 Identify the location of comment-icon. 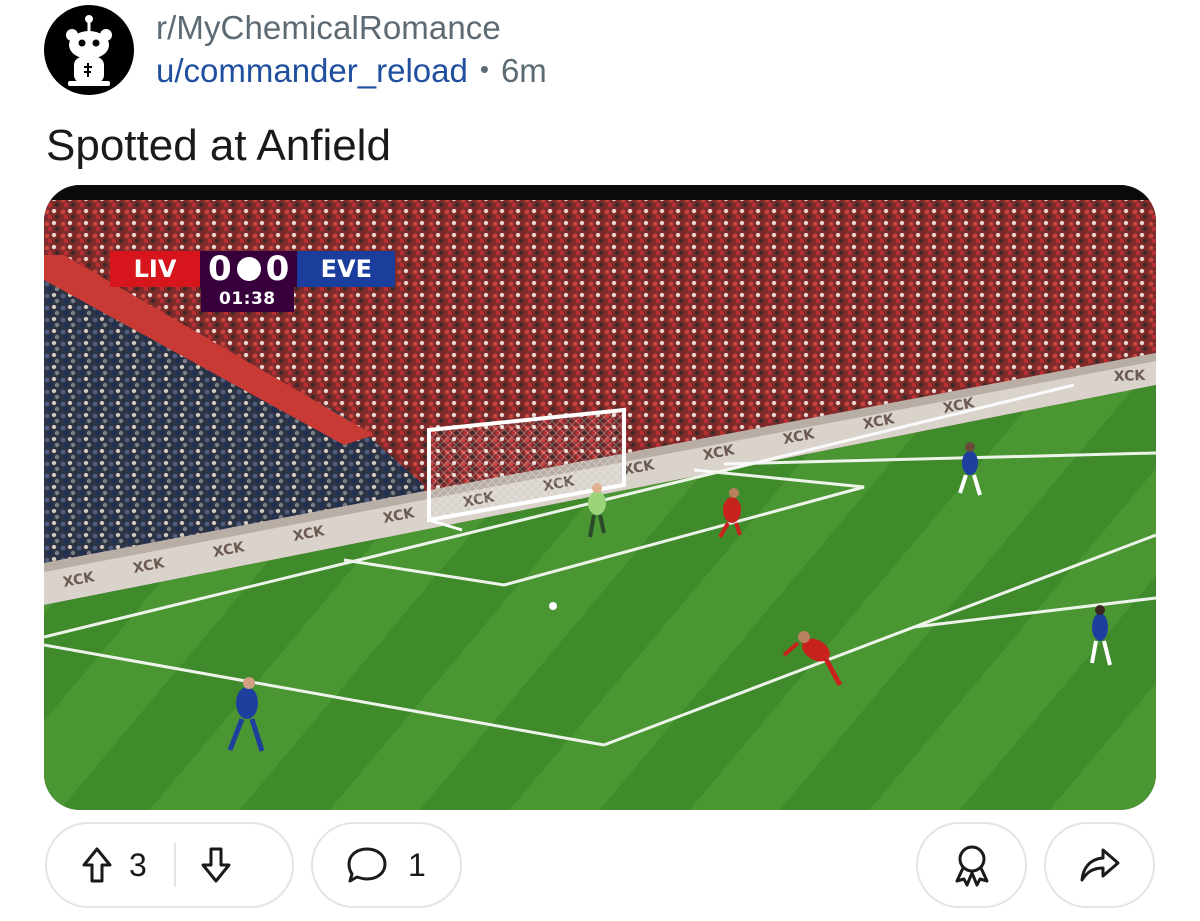
(367, 865).